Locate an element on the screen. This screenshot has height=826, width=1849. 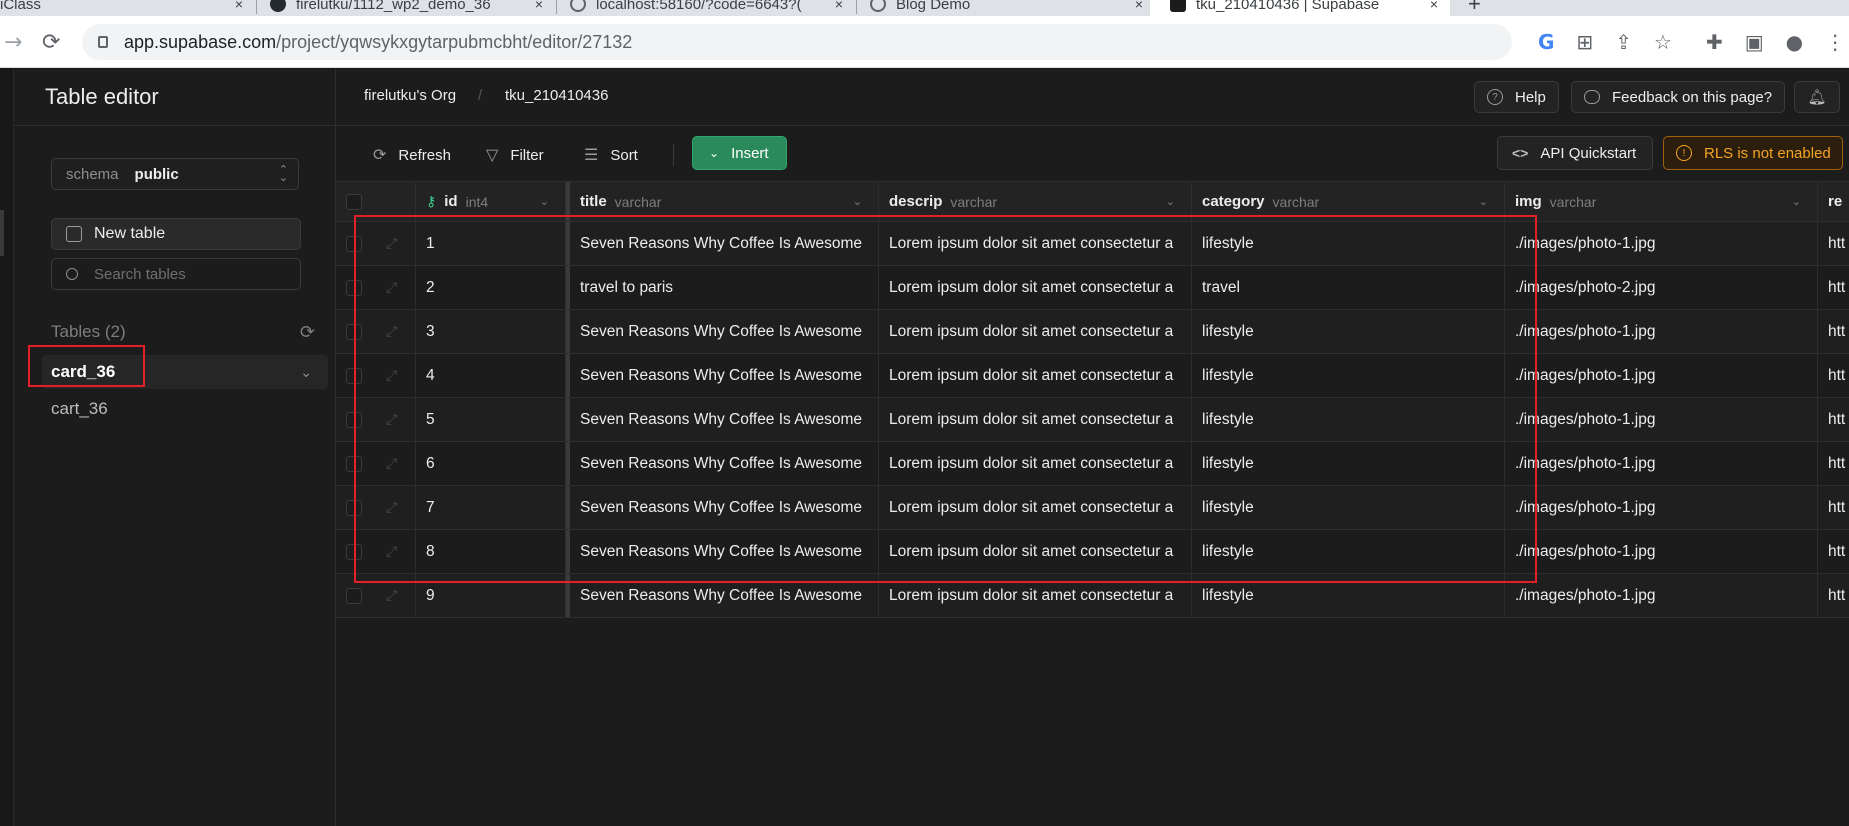
breadcrumb-project: tku_210410436 is located at coordinates (556, 95).